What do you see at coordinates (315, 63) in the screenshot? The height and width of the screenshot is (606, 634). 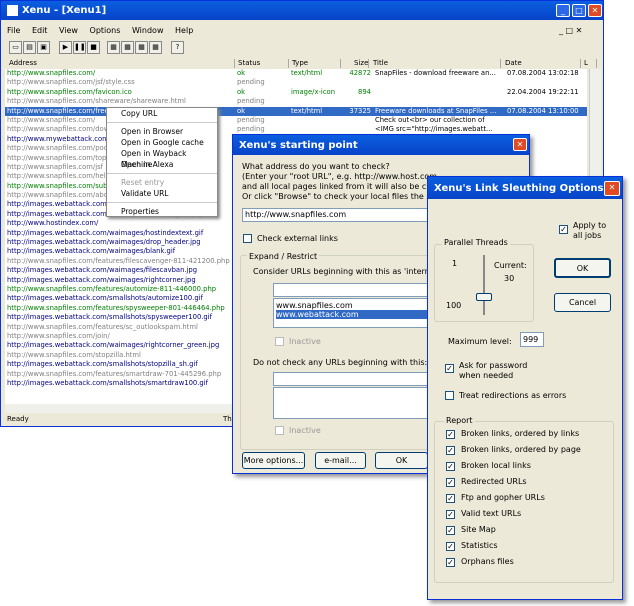 I see `col-type: Type` at bounding box center [315, 63].